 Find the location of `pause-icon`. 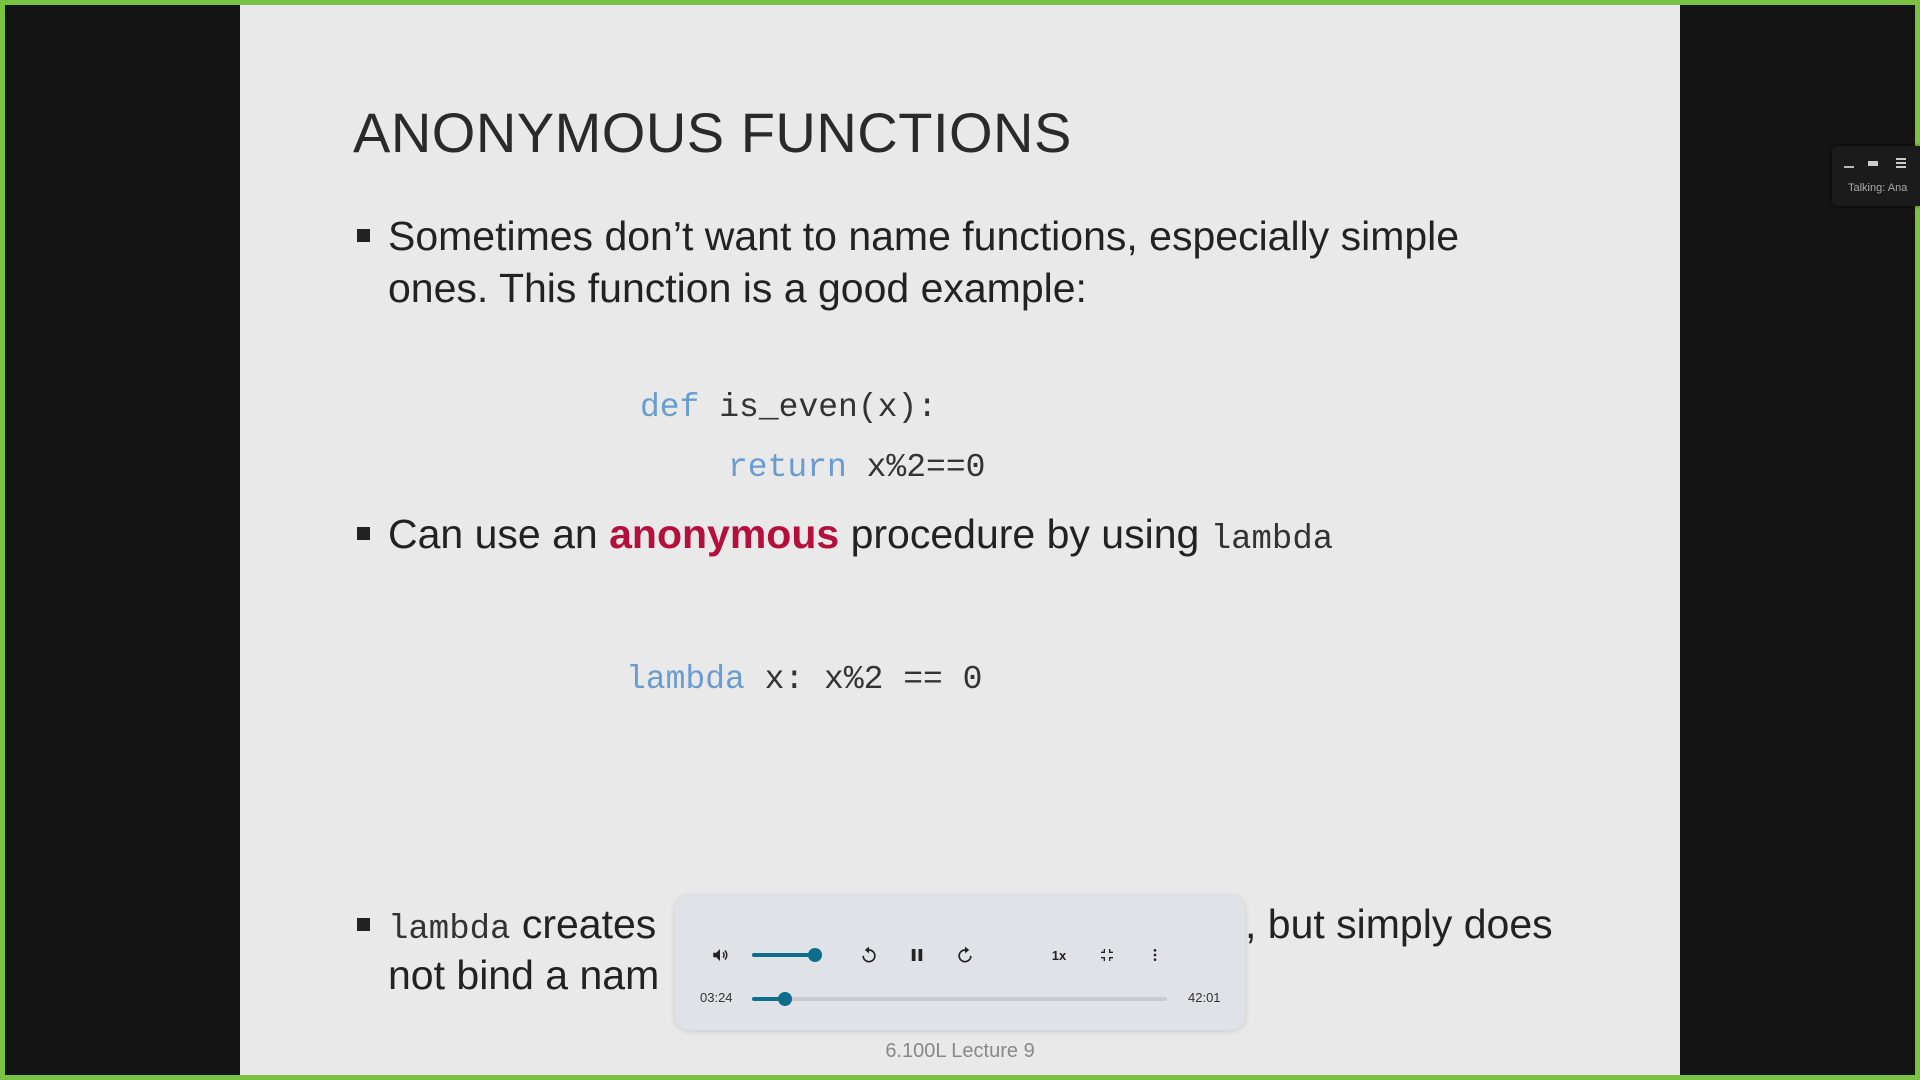

pause-icon is located at coordinates (917, 955).